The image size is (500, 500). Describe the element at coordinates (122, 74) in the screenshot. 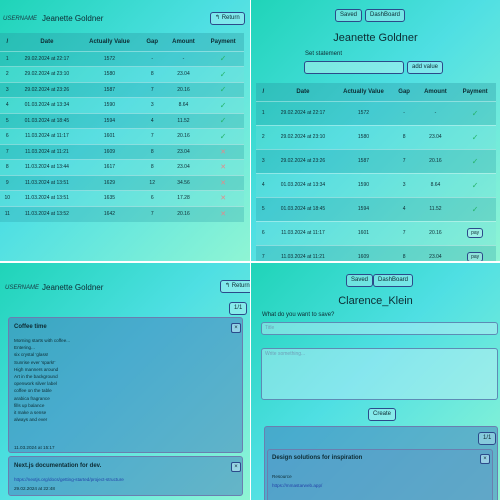

I see `table-row: 2 29.02.2024 at 23:10 1580 8 23.04 ✓` at that location.